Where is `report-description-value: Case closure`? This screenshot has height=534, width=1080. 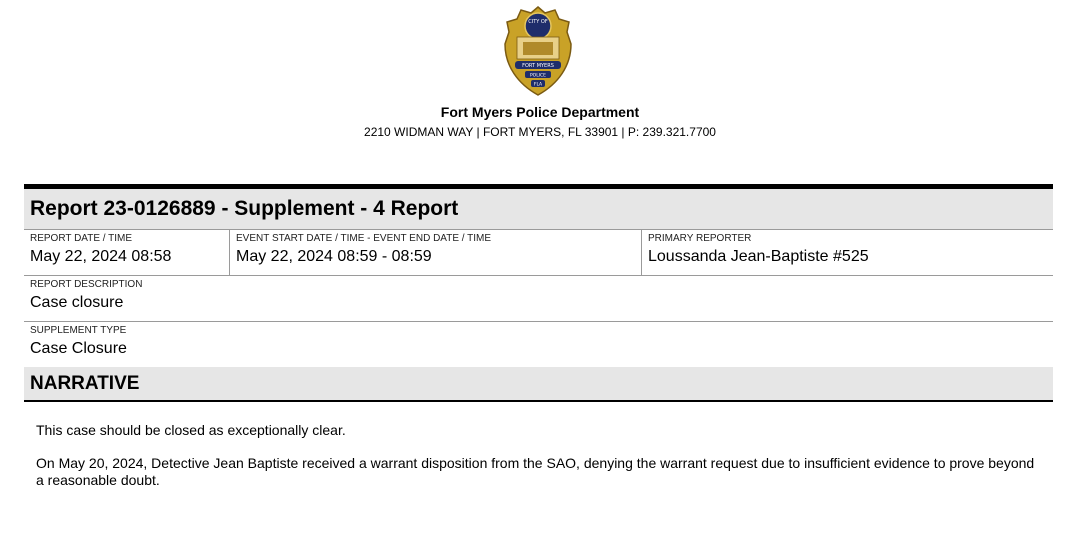 report-description-value: Case closure is located at coordinates (77, 302).